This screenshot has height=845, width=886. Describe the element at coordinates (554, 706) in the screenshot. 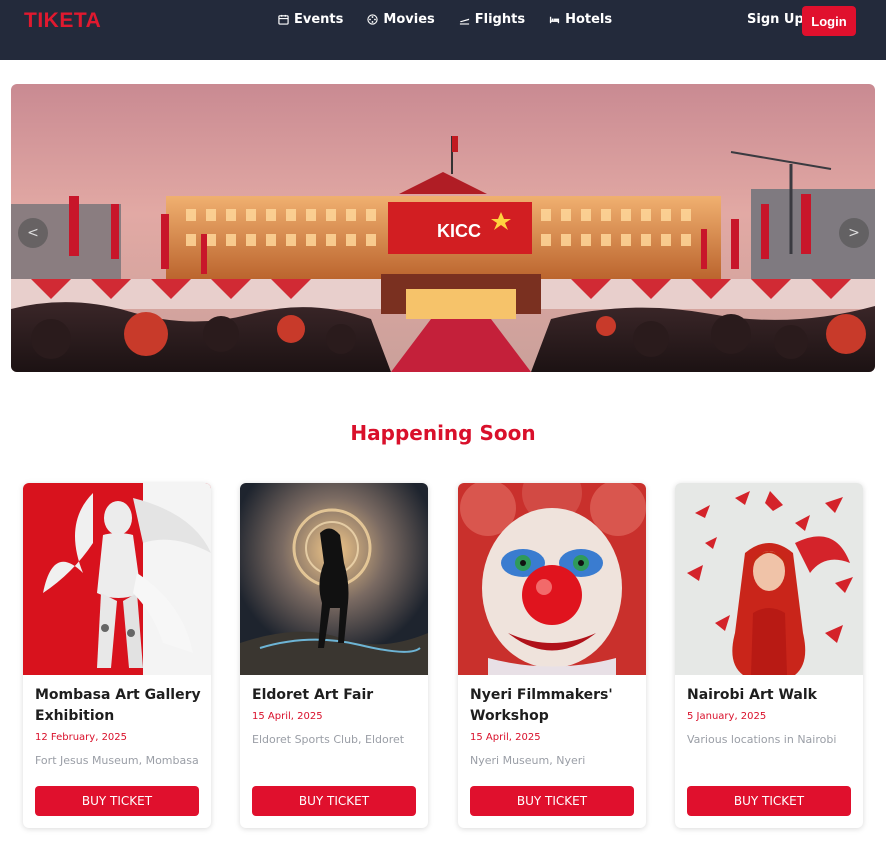

I see `event-title: Nyeri Filmmakers' Workshop` at that location.